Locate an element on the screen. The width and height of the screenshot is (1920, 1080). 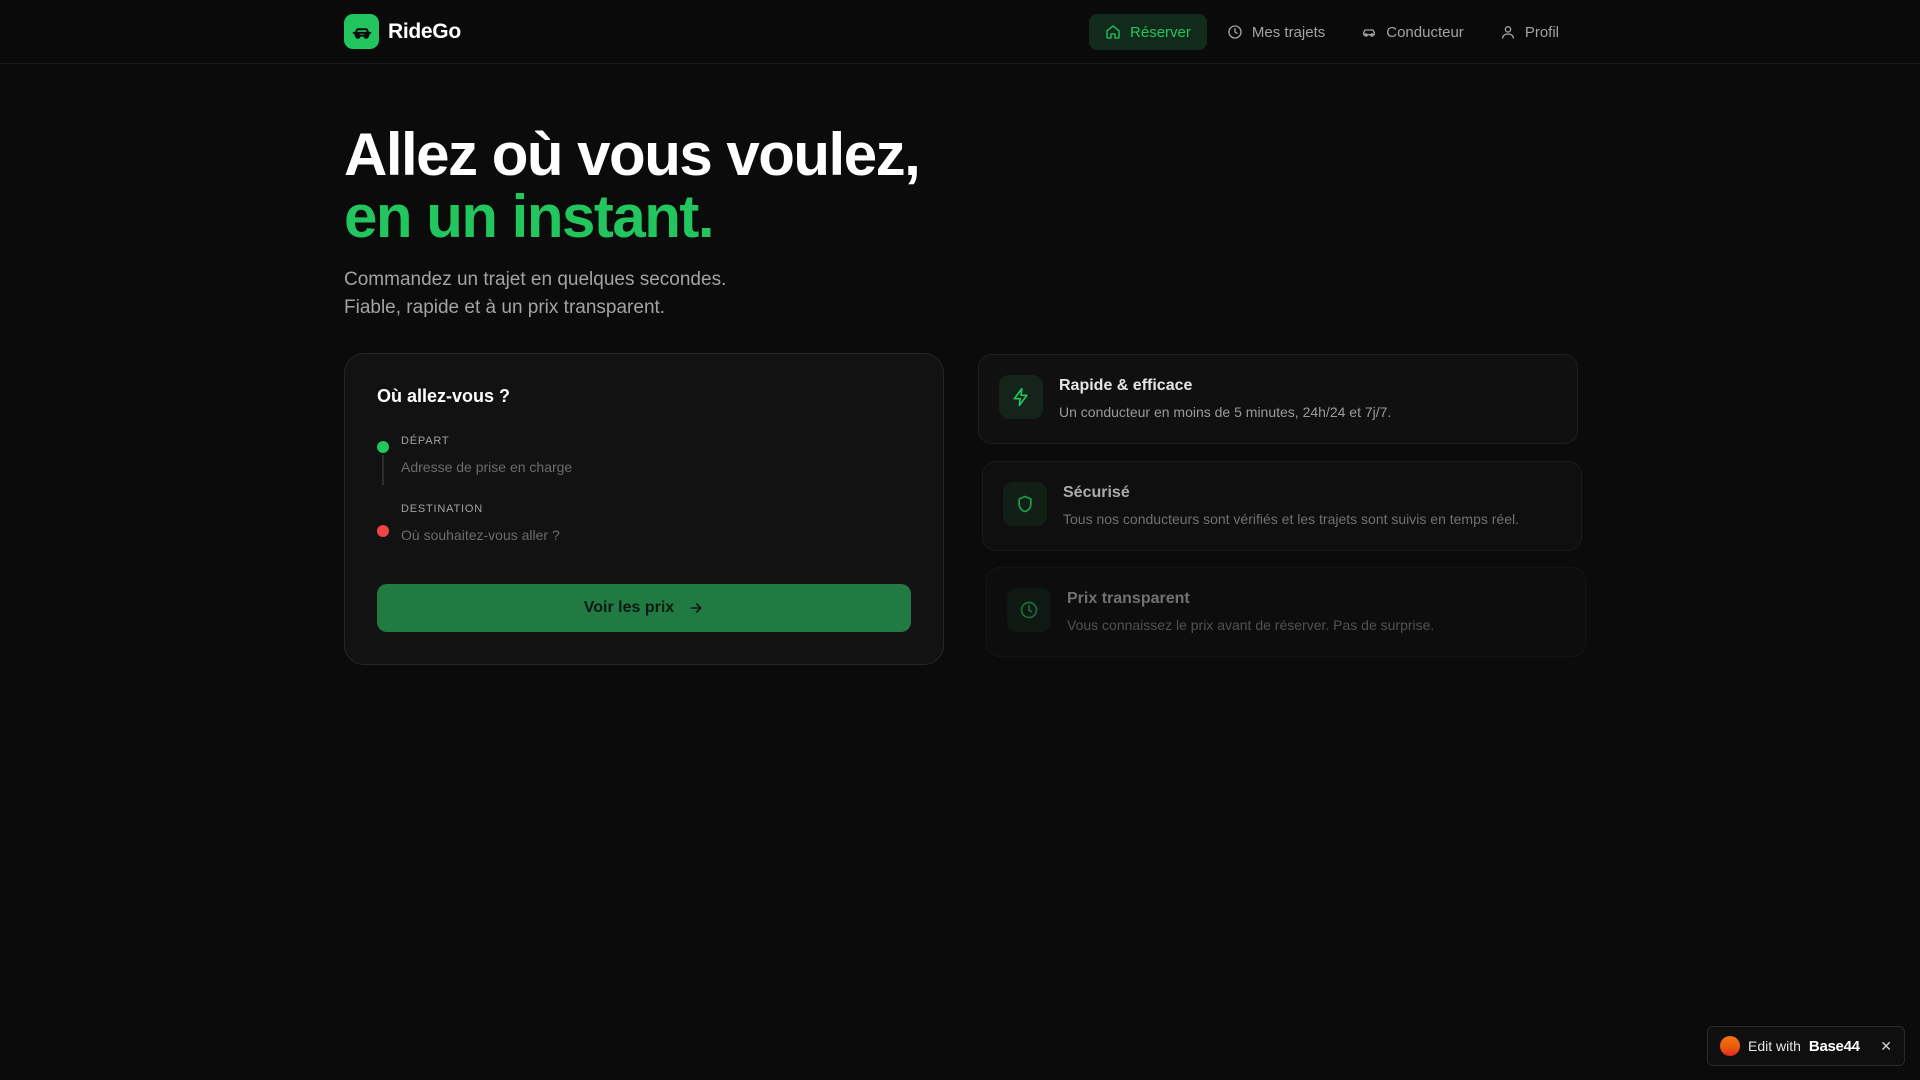
nav-item-mes-trajets: Mes trajets is located at coordinates (1276, 32).